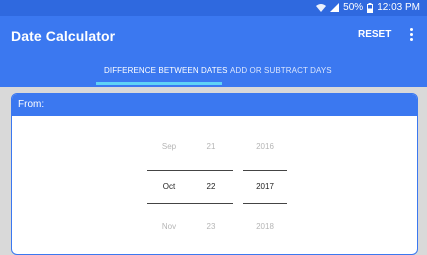  What do you see at coordinates (265, 226) in the screenshot?
I see `year-next: 2018` at bounding box center [265, 226].